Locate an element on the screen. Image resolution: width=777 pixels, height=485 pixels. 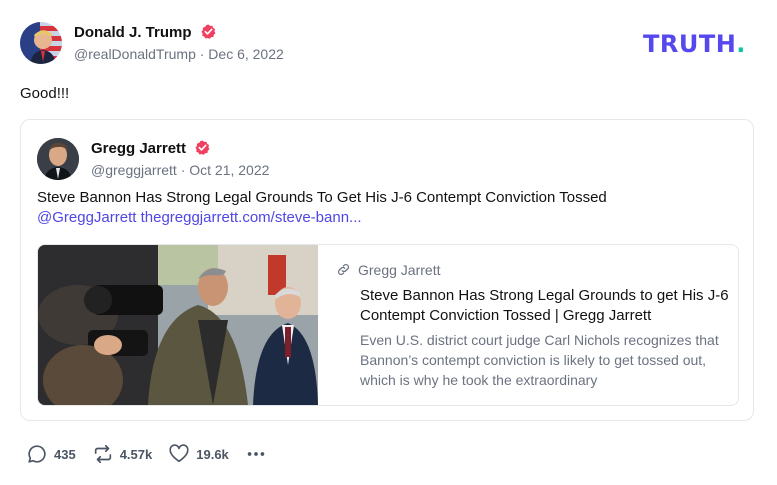
retruth-count: 4.57k is located at coordinates (136, 454).